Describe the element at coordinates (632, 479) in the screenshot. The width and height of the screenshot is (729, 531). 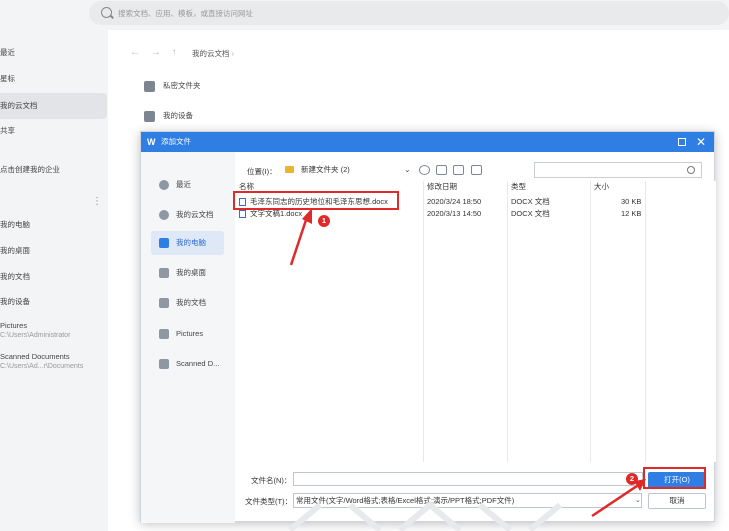
I see `step-badge-2: 2` at that location.